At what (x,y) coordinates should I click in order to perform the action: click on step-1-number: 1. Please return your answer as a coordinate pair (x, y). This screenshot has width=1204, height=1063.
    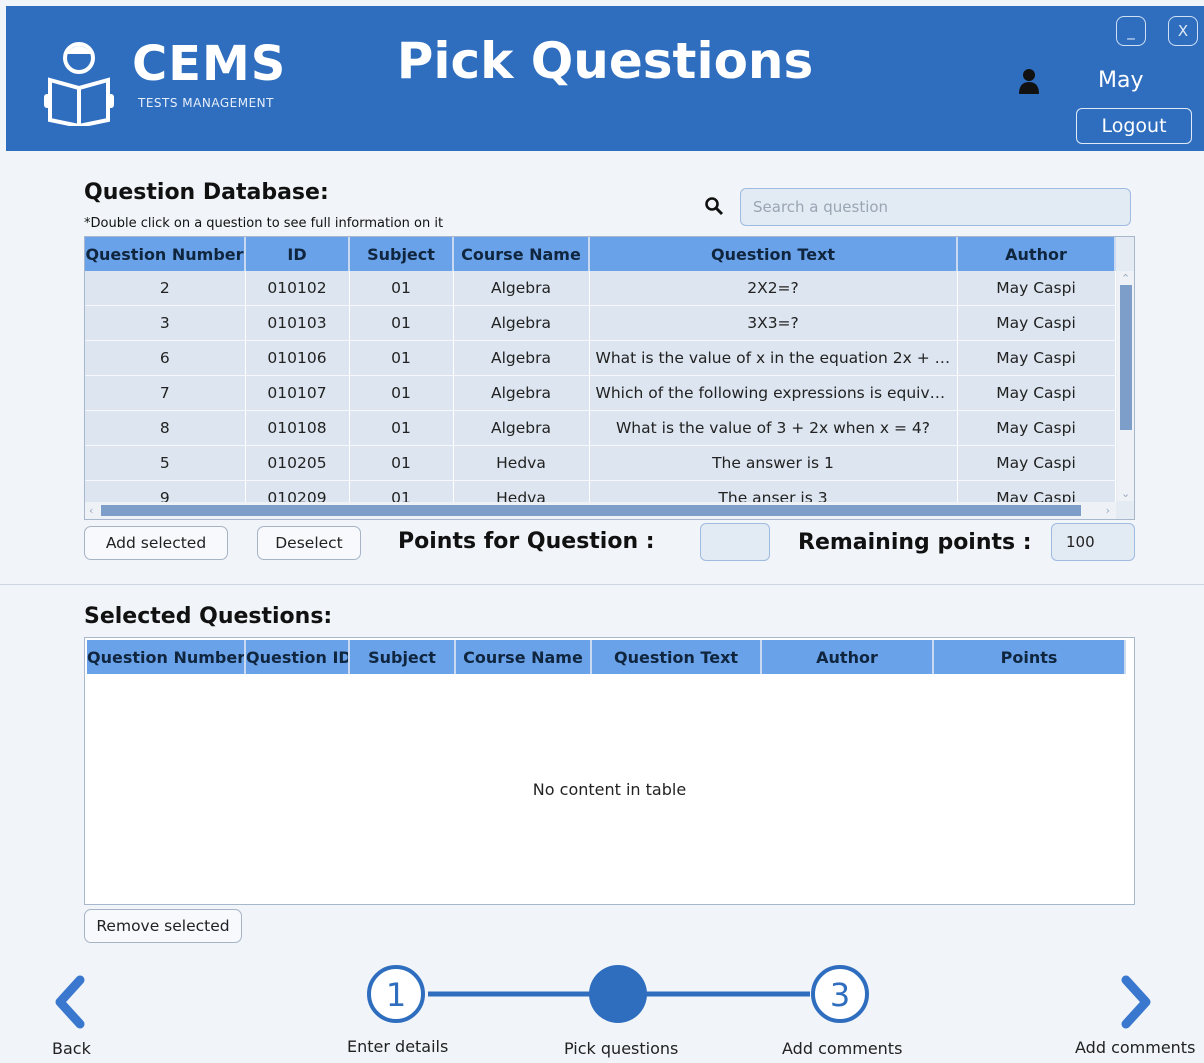
    Looking at the image, I should click on (396, 995).